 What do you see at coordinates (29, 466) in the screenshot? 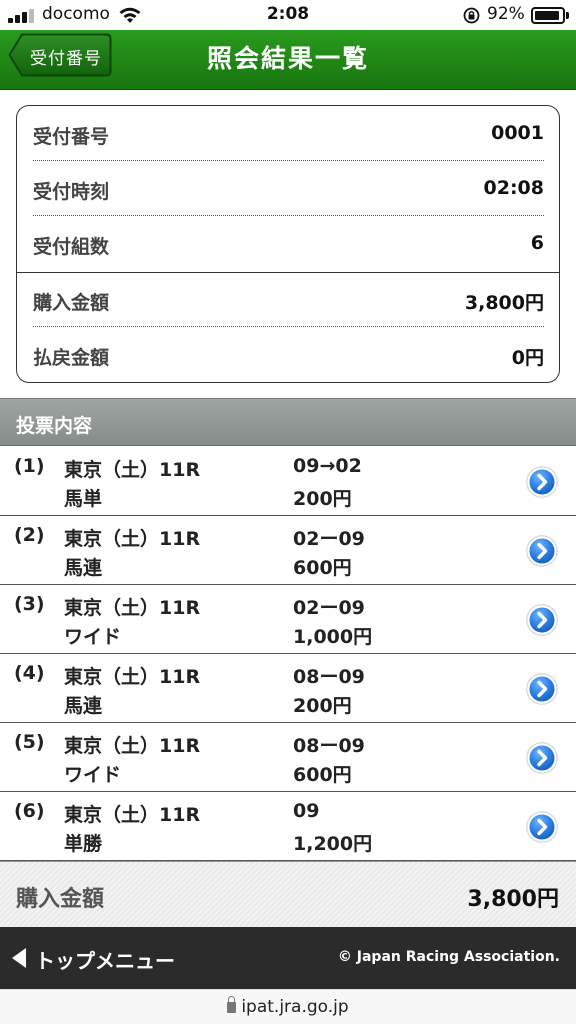
I see `bet-number: (1)` at bounding box center [29, 466].